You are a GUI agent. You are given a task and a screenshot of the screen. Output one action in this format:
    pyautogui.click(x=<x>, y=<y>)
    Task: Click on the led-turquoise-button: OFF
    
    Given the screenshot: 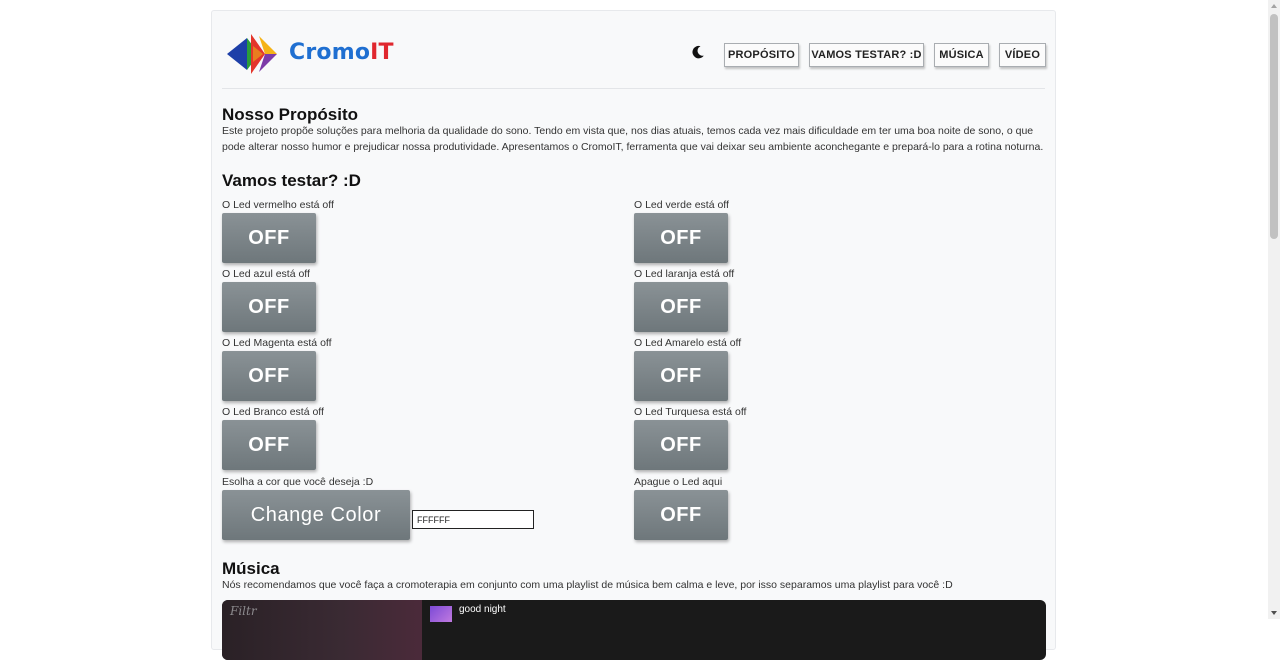 What is the action you would take?
    pyautogui.click(x=681, y=445)
    